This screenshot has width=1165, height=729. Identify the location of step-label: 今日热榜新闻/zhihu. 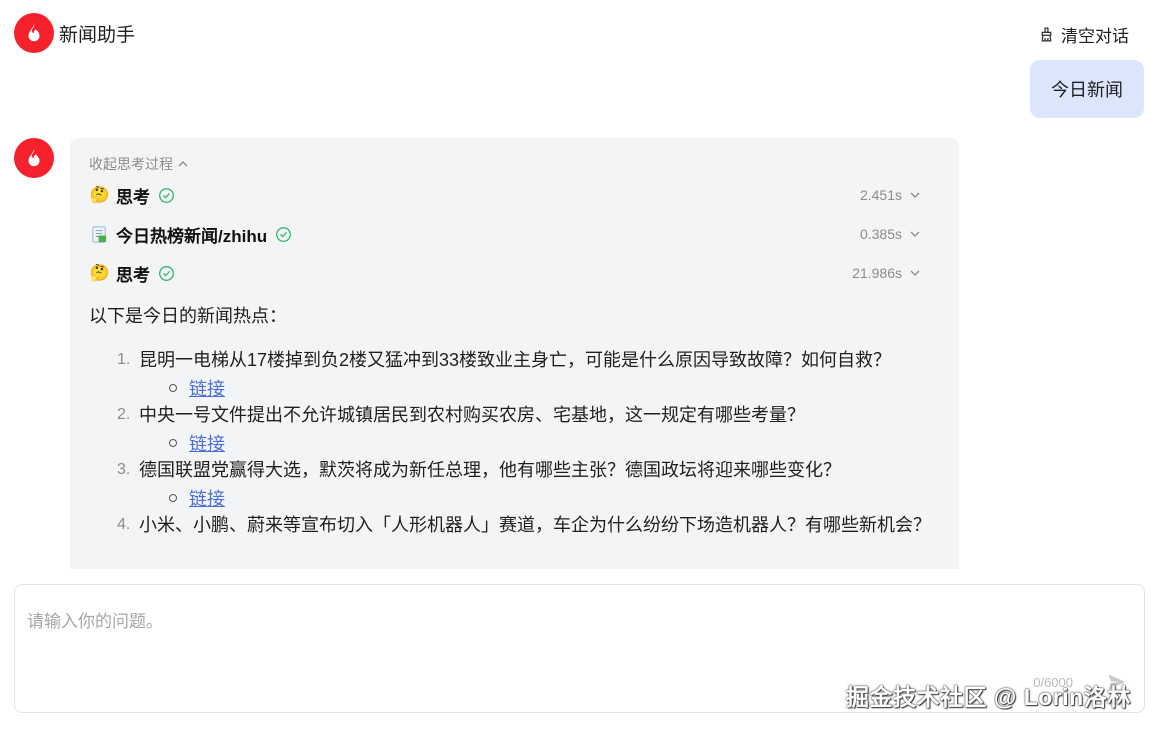
(192, 236).